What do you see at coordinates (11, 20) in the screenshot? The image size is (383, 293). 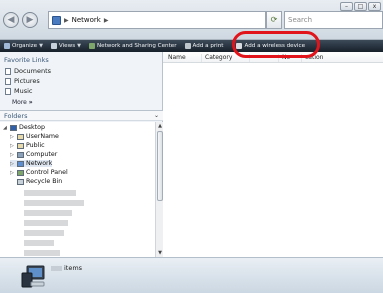 I see `back-button: ◀` at bounding box center [11, 20].